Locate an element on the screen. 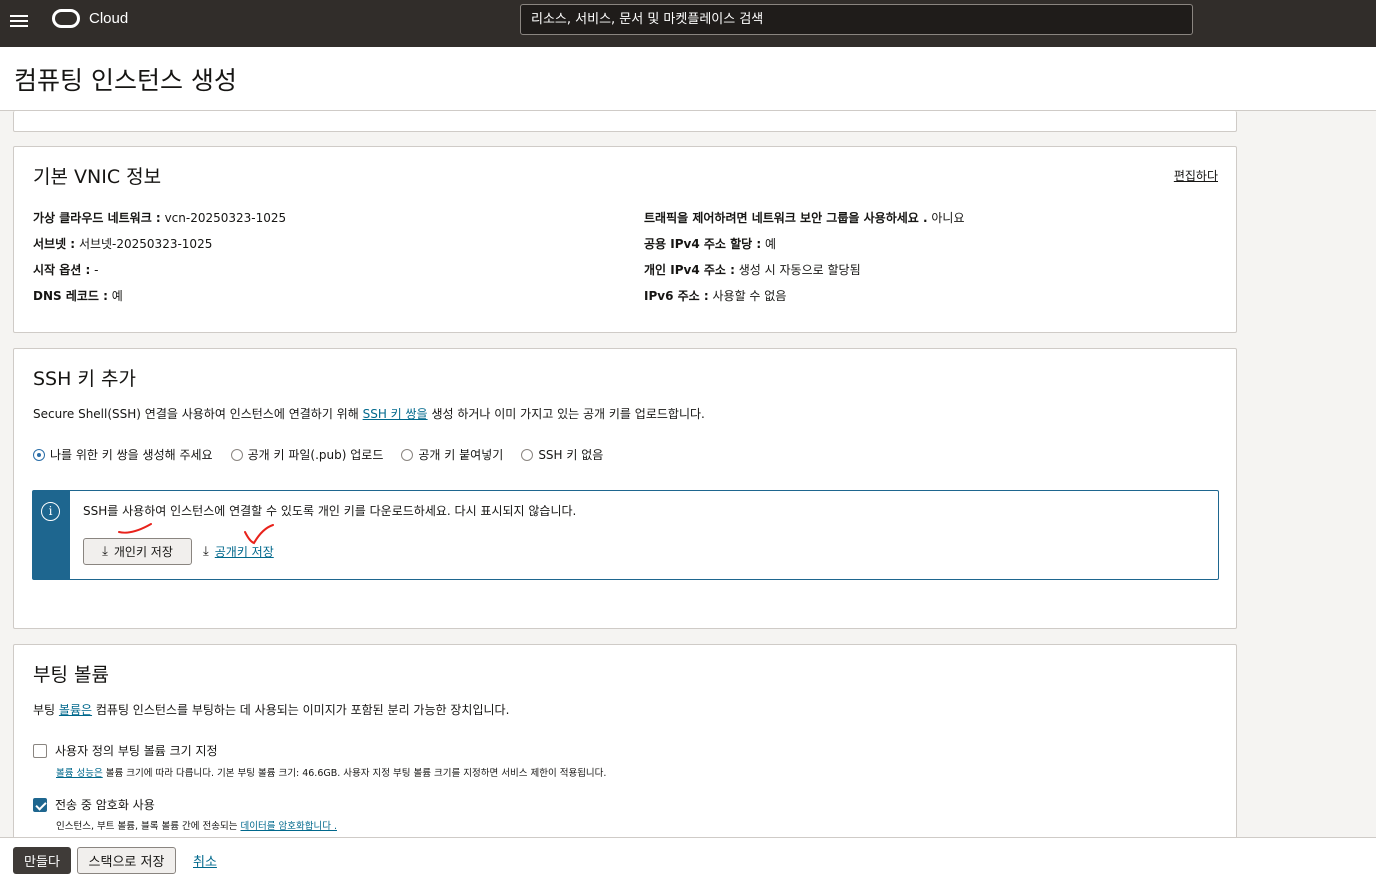 Image resolution: width=1376 pixels, height=878 pixels. ssh-key-pair-link: SSH 키 쌍을 is located at coordinates (395, 414).